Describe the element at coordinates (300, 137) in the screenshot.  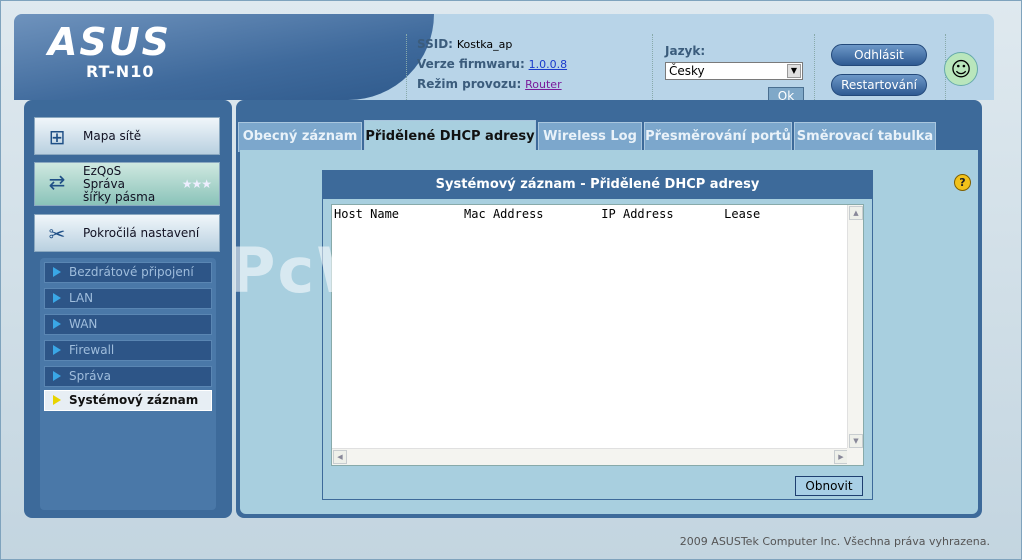
I see `tab-general-log: Obecný záznam` at that location.